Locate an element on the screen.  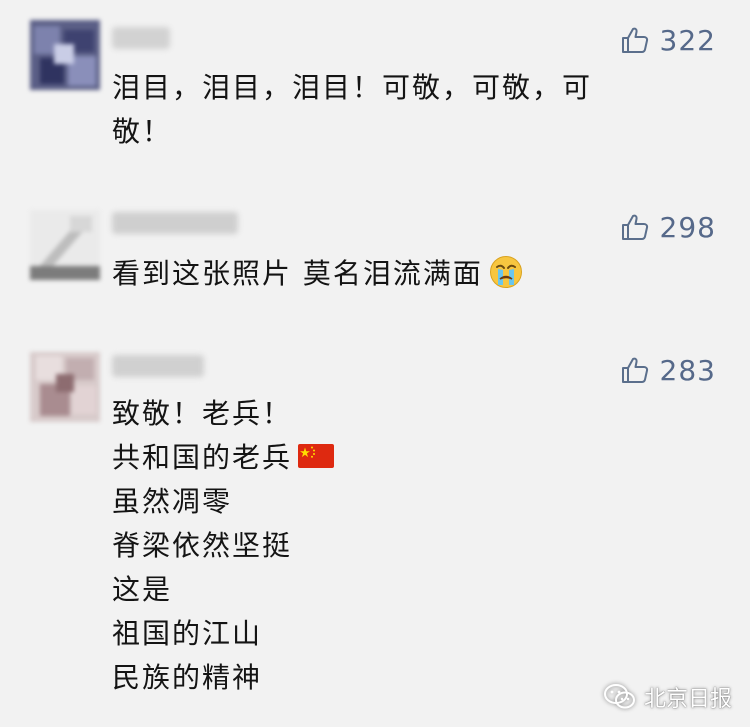
comment-line: 祖国的江山 is located at coordinates (187, 633).